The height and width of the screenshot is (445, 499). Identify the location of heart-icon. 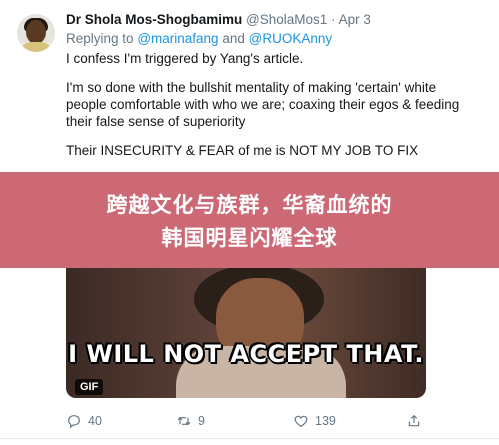
(301, 421).